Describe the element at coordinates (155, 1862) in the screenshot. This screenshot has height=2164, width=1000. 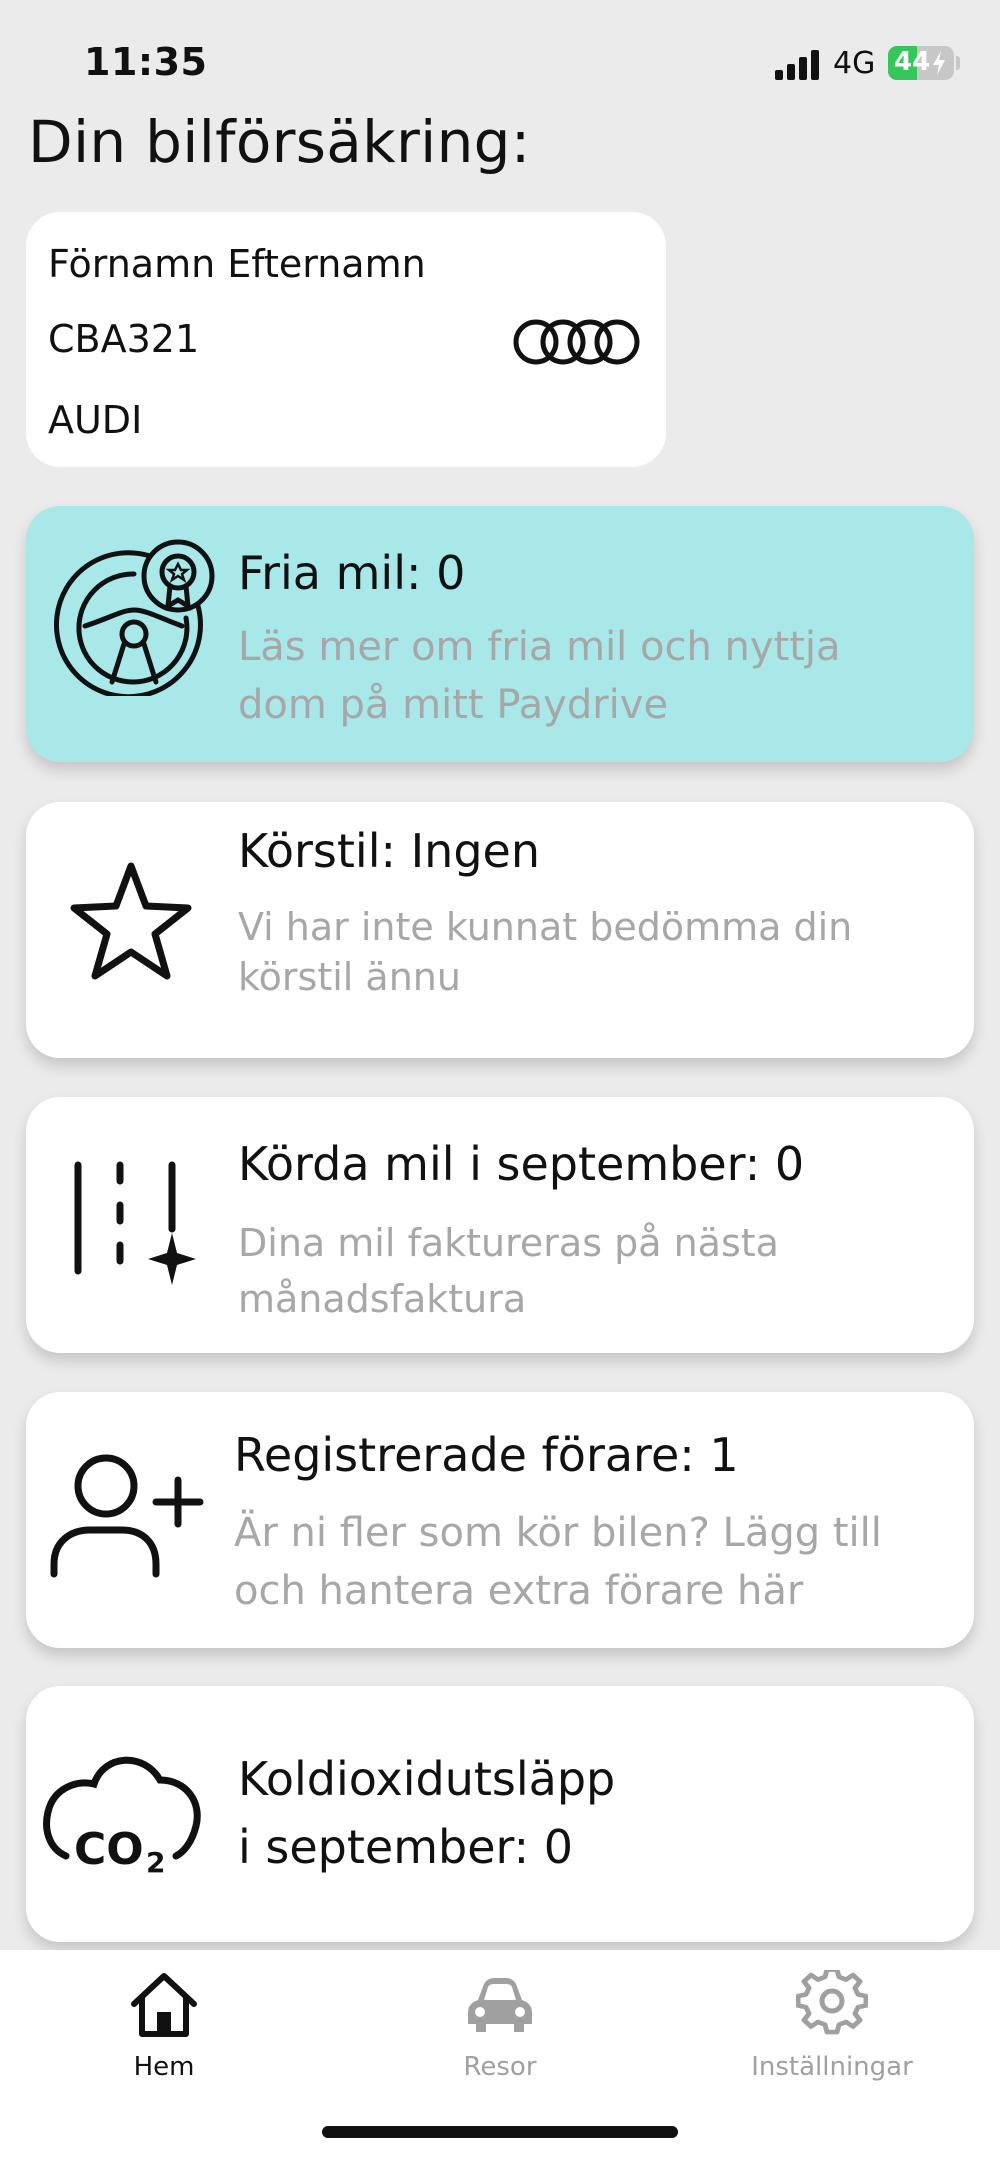
I see `svg-text: 2` at that location.